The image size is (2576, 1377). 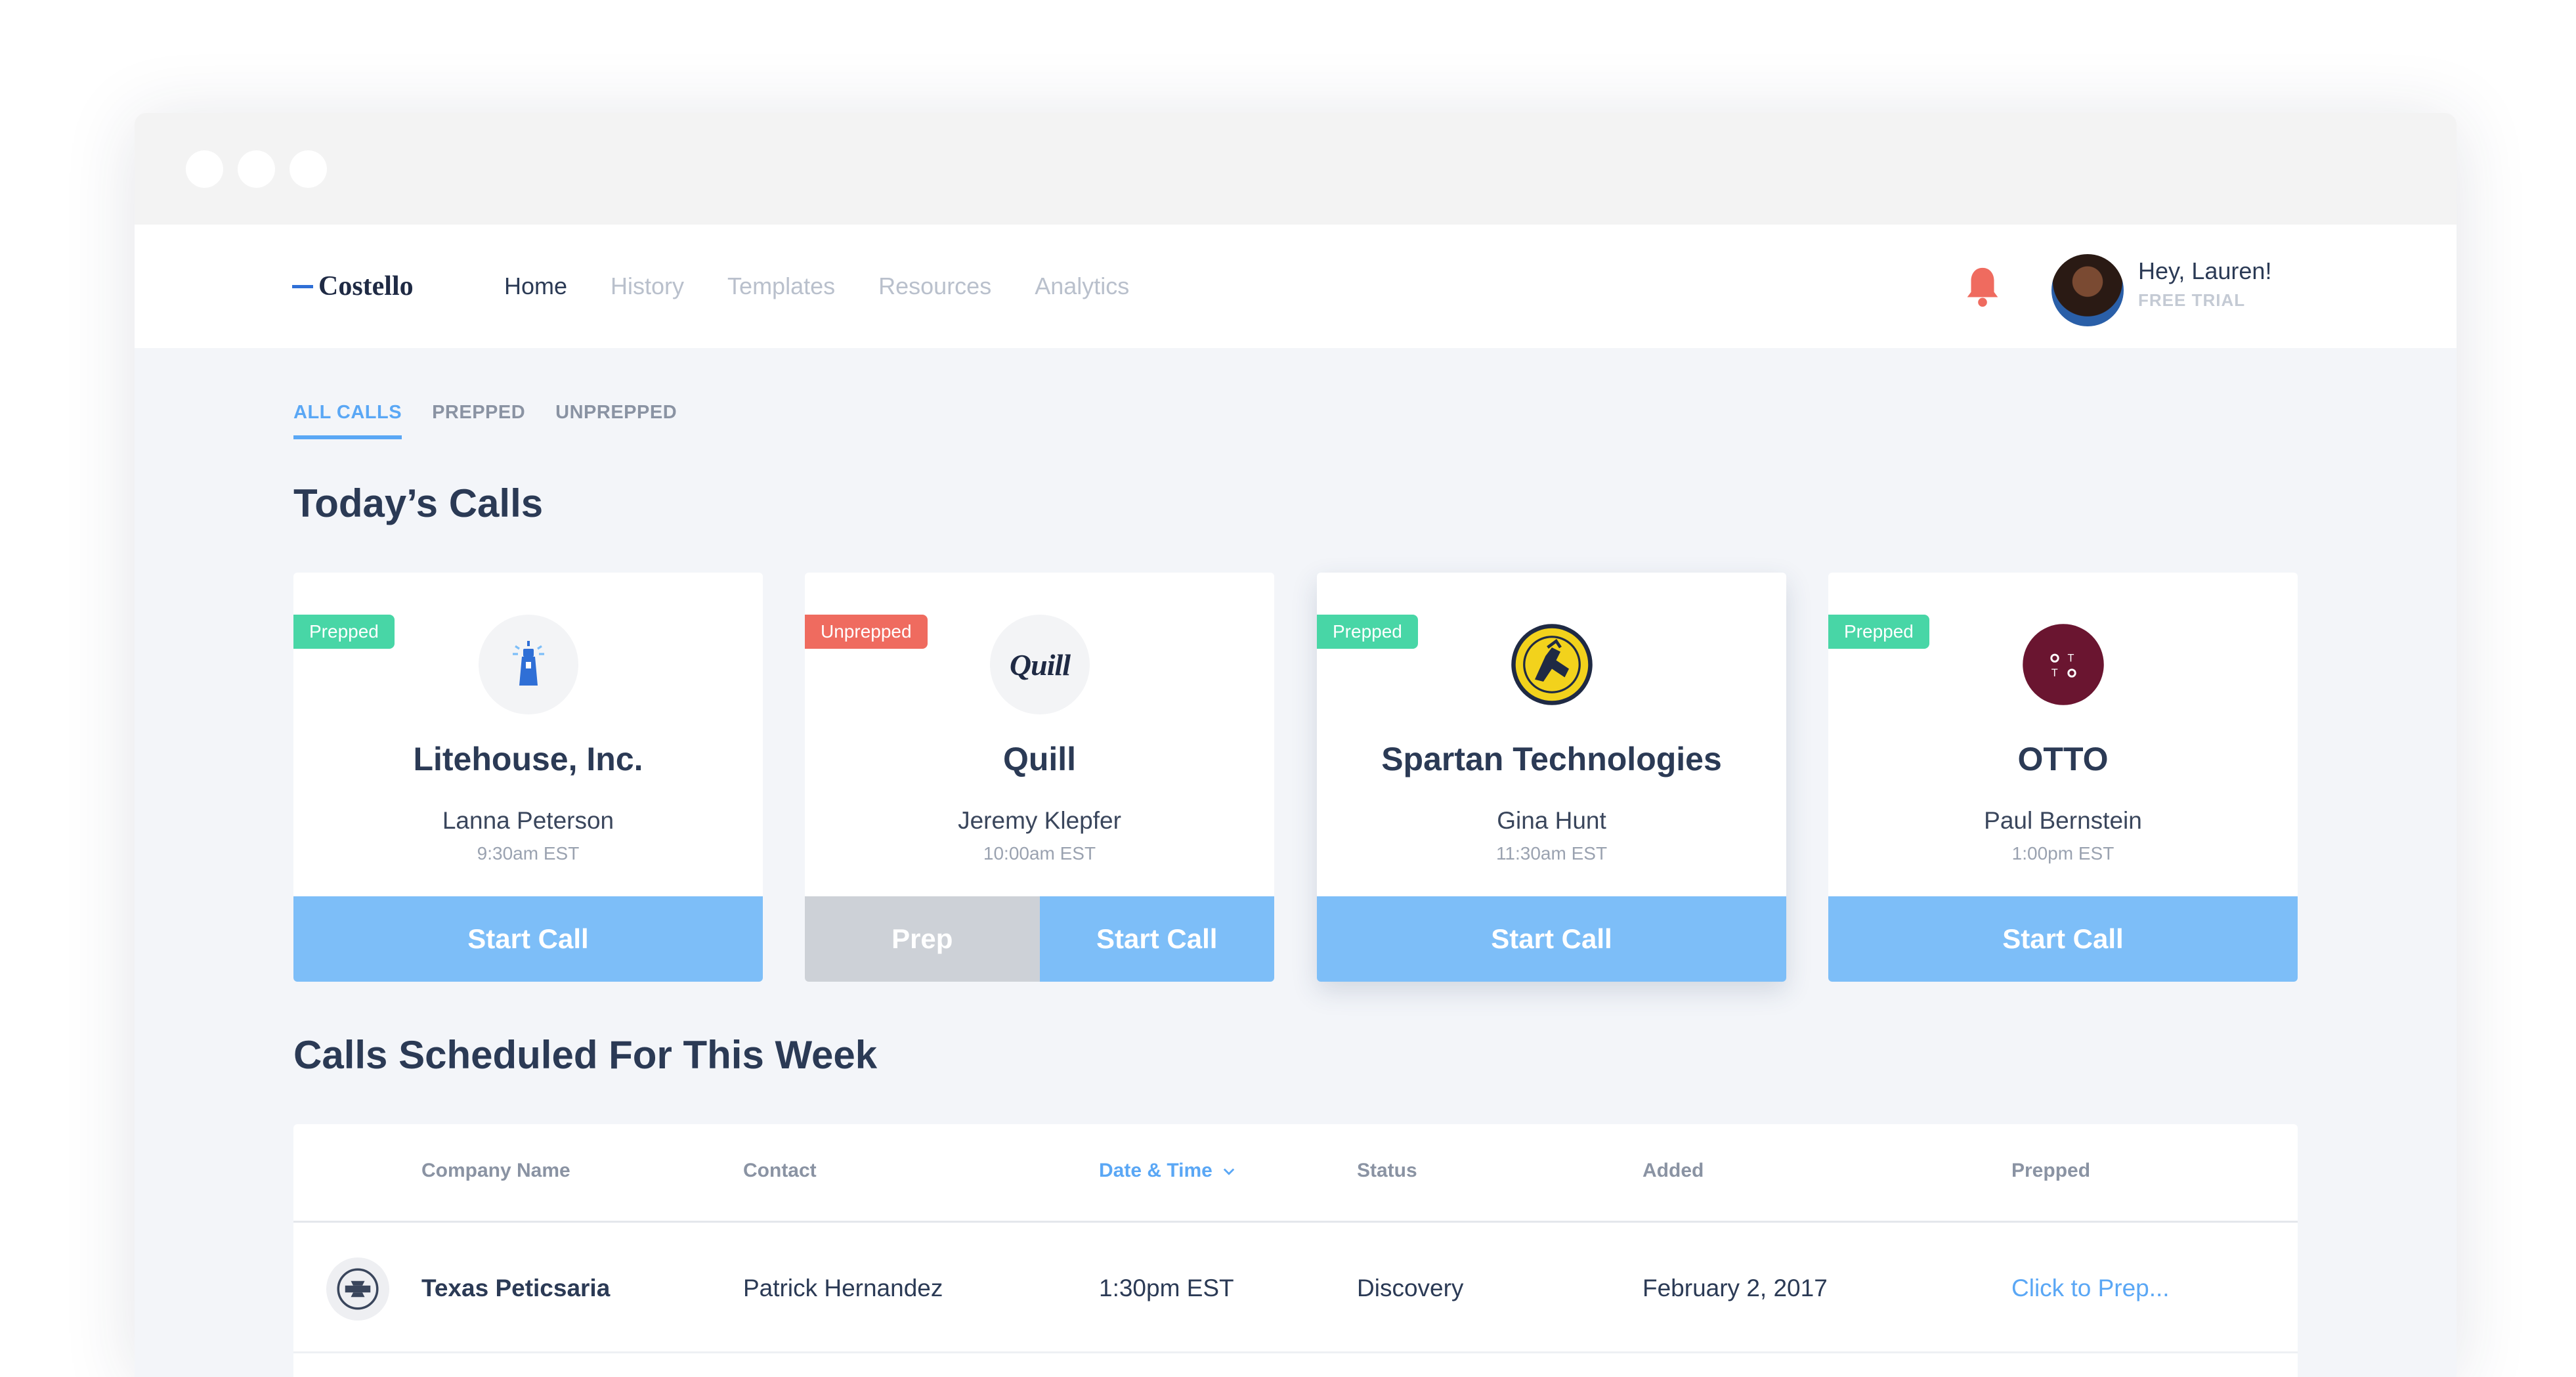 I want to click on row-datetime: 1:30pm EST, so click(x=1166, y=1288).